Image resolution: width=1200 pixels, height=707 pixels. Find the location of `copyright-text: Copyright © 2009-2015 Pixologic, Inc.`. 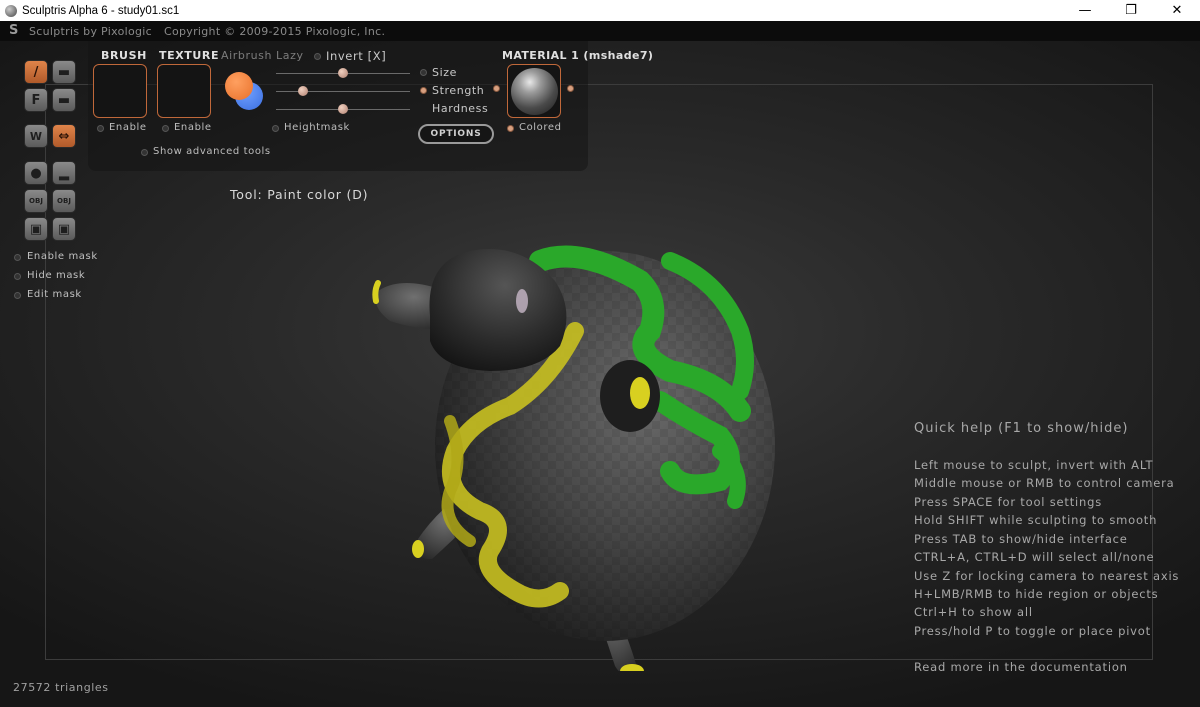

copyright-text: Copyright © 2009-2015 Pixologic, Inc. is located at coordinates (274, 31).